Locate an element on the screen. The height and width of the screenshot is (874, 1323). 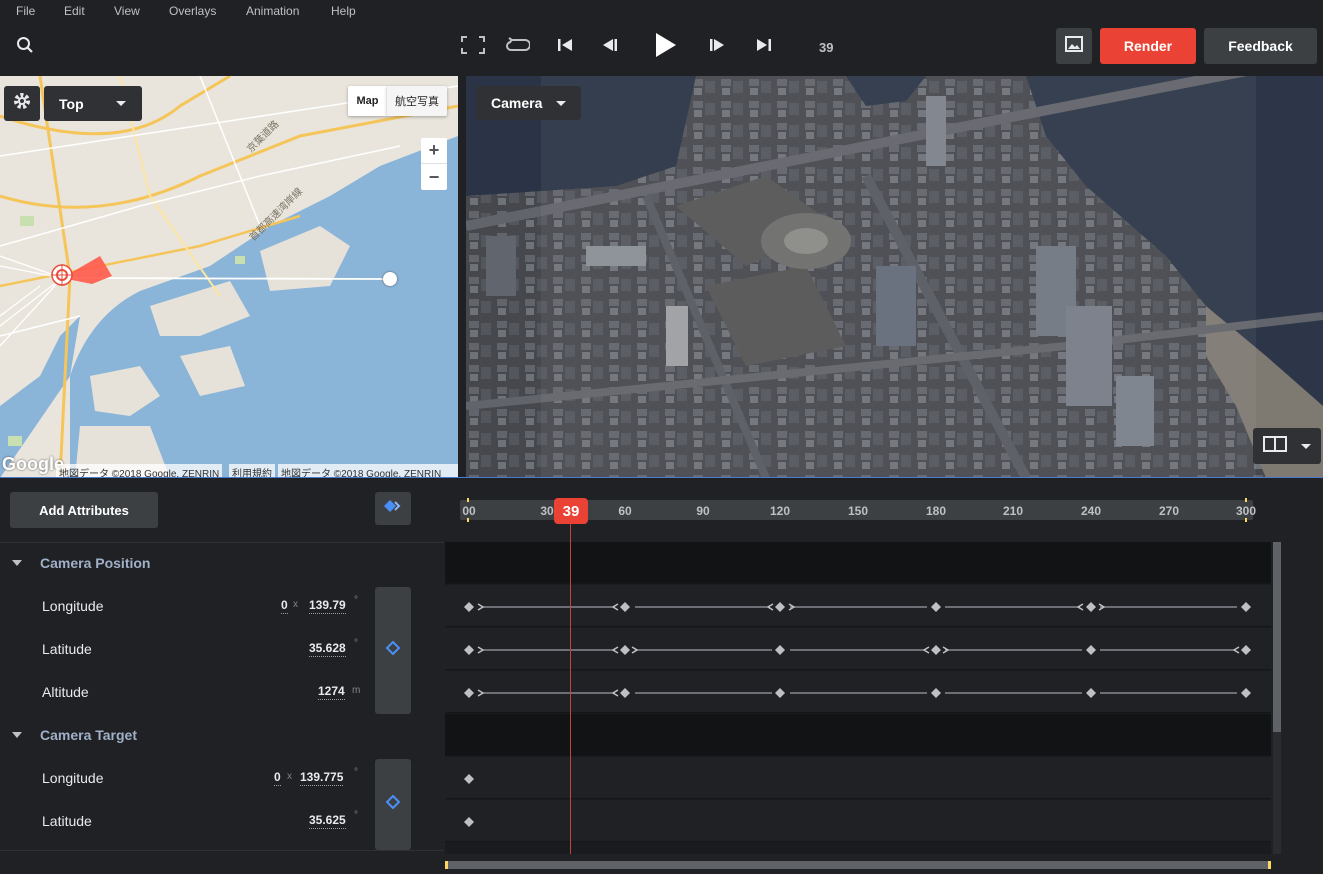
latitude-field: 35.625 is located at coordinates (327, 821).